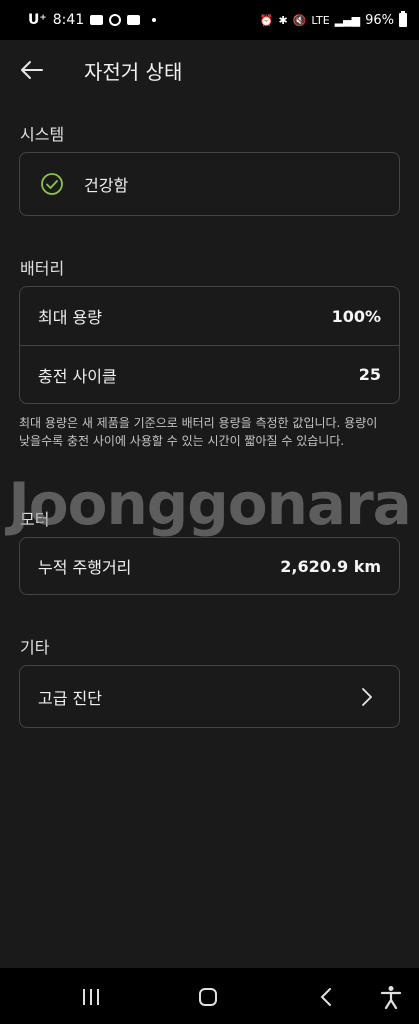 The height and width of the screenshot is (1024, 419). I want to click on alarm-icon: ⏰, so click(266, 20).